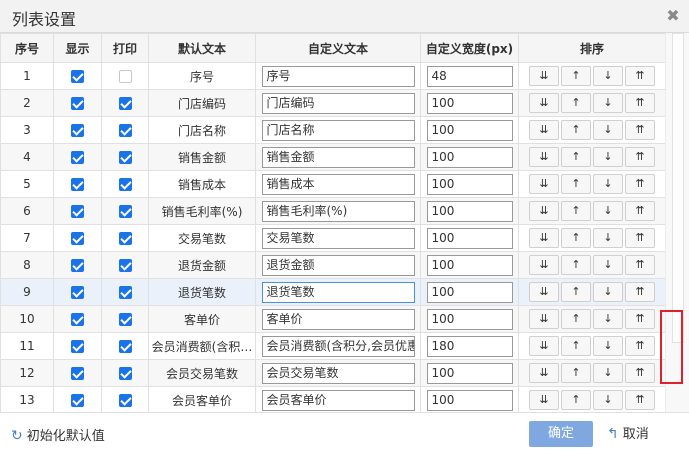  I want to click on custom-text-input: 会员交易笔数, so click(338, 373).